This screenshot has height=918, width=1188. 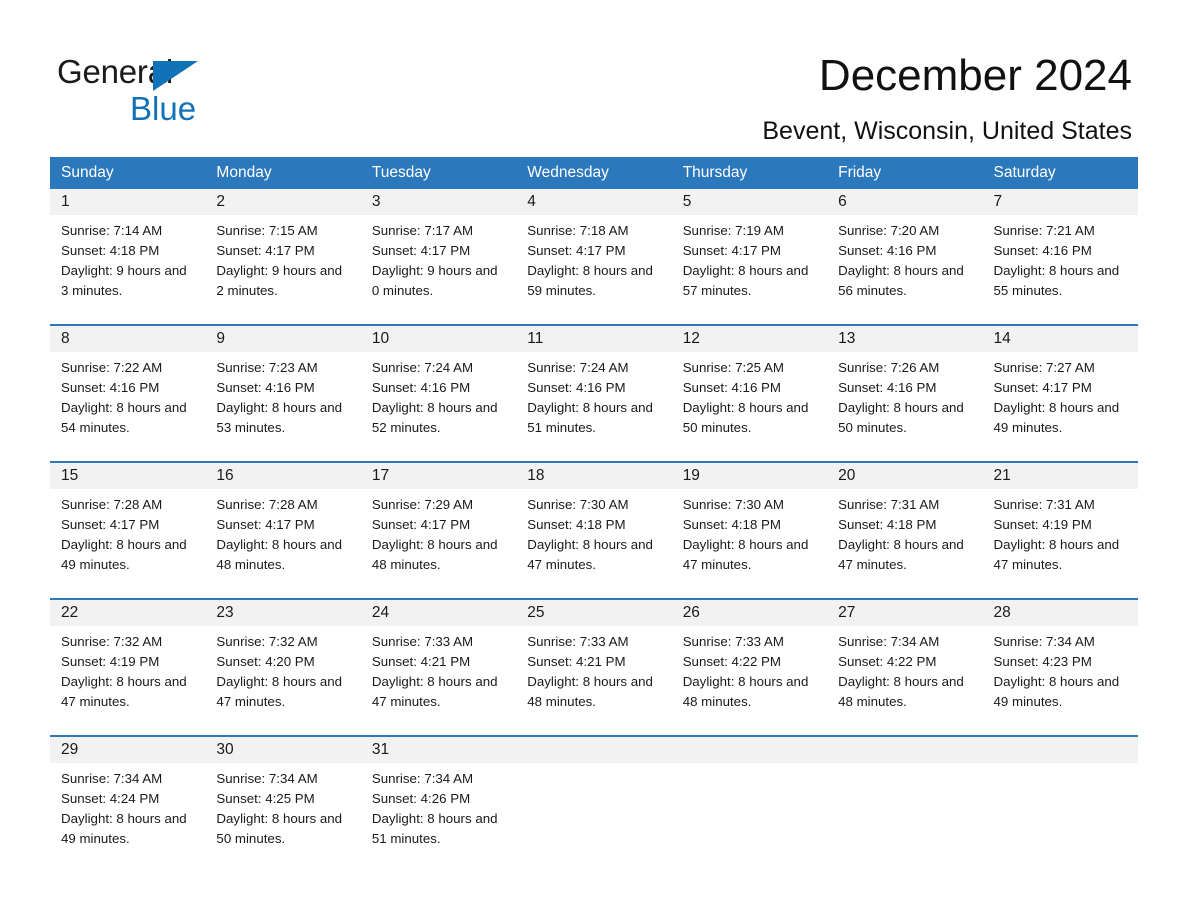 What do you see at coordinates (128, 613) in the screenshot?
I see `day-number-bar: 22` at bounding box center [128, 613].